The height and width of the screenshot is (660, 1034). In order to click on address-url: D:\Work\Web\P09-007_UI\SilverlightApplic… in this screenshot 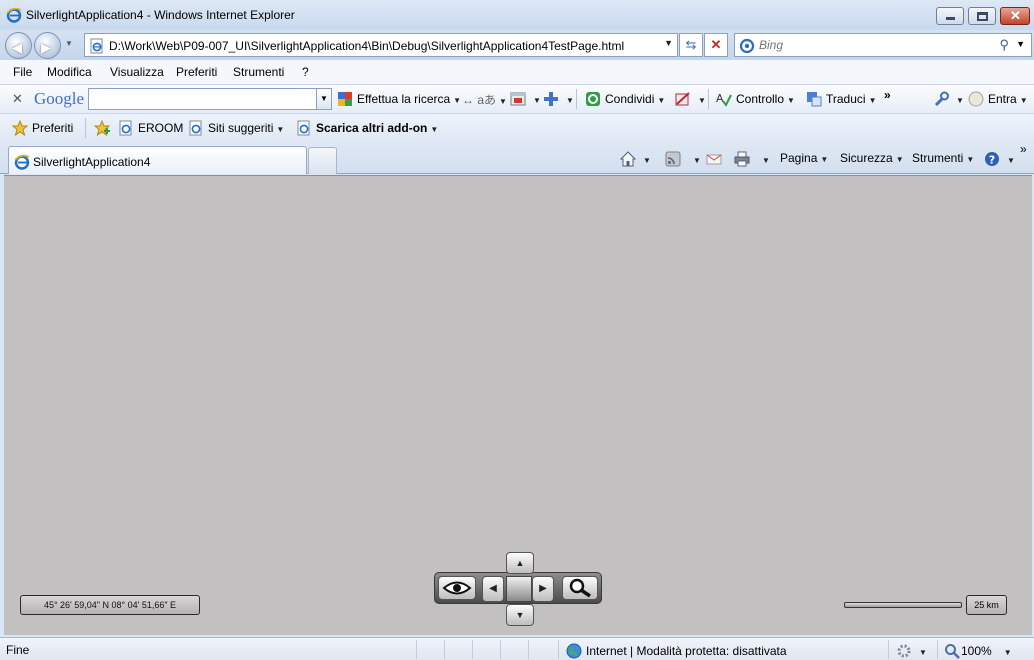, I will do `click(366, 46)`.